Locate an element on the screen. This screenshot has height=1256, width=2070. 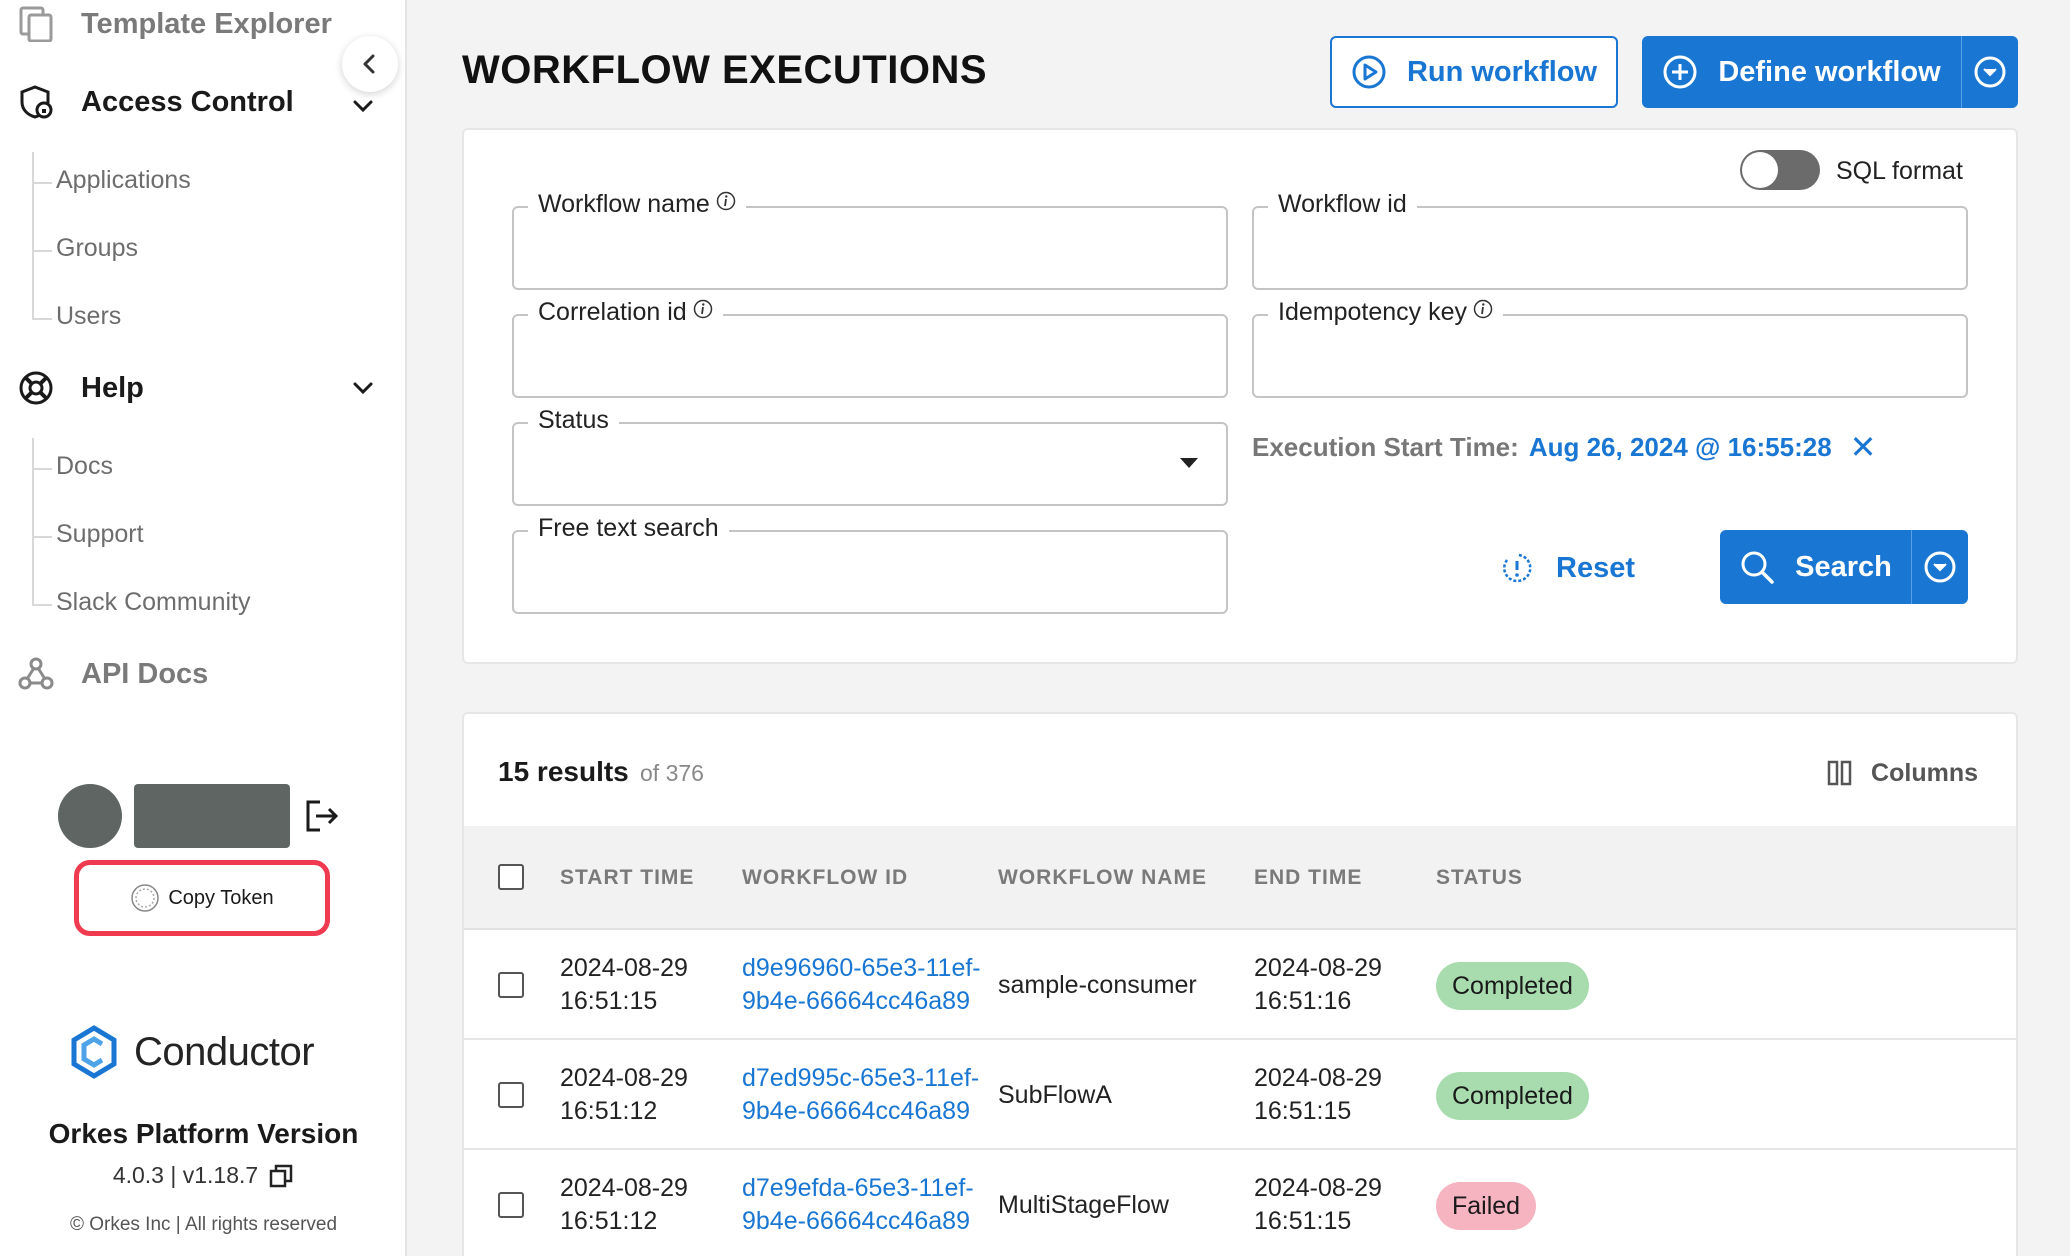
copy-token-button: Copy Token is located at coordinates (202, 898).